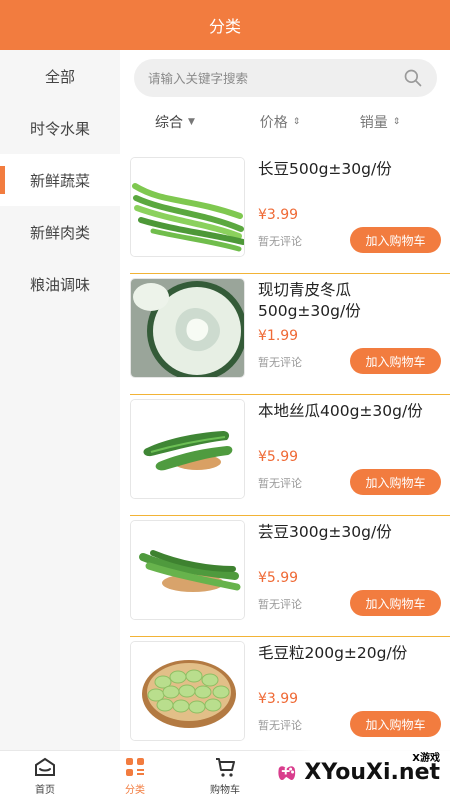 This screenshot has height=800, width=450. I want to click on top-header: 分类, so click(225, 25).